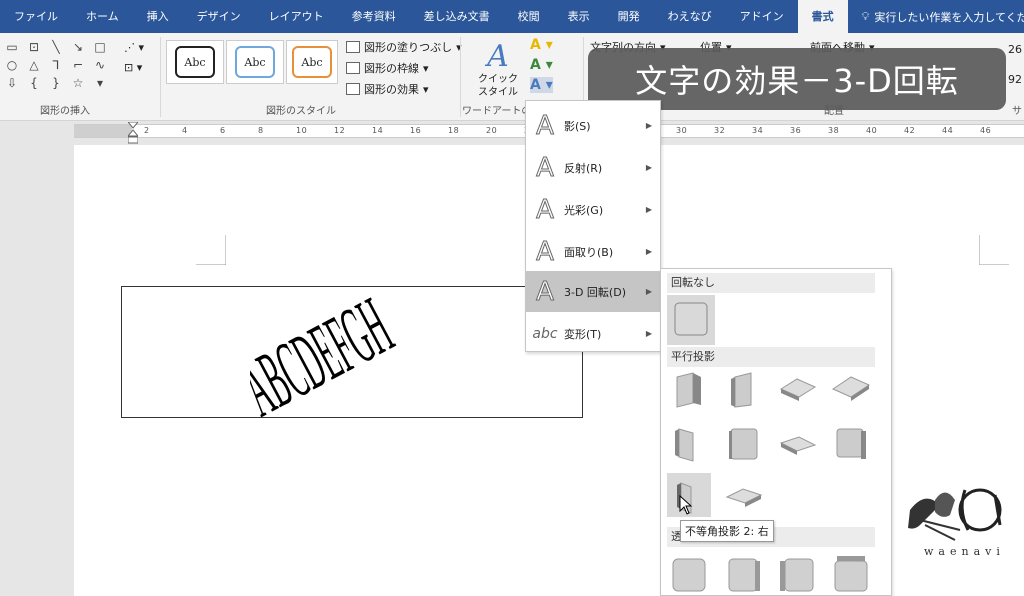 The image size is (1024, 596). I want to click on ruler-number: 20, so click(492, 130).